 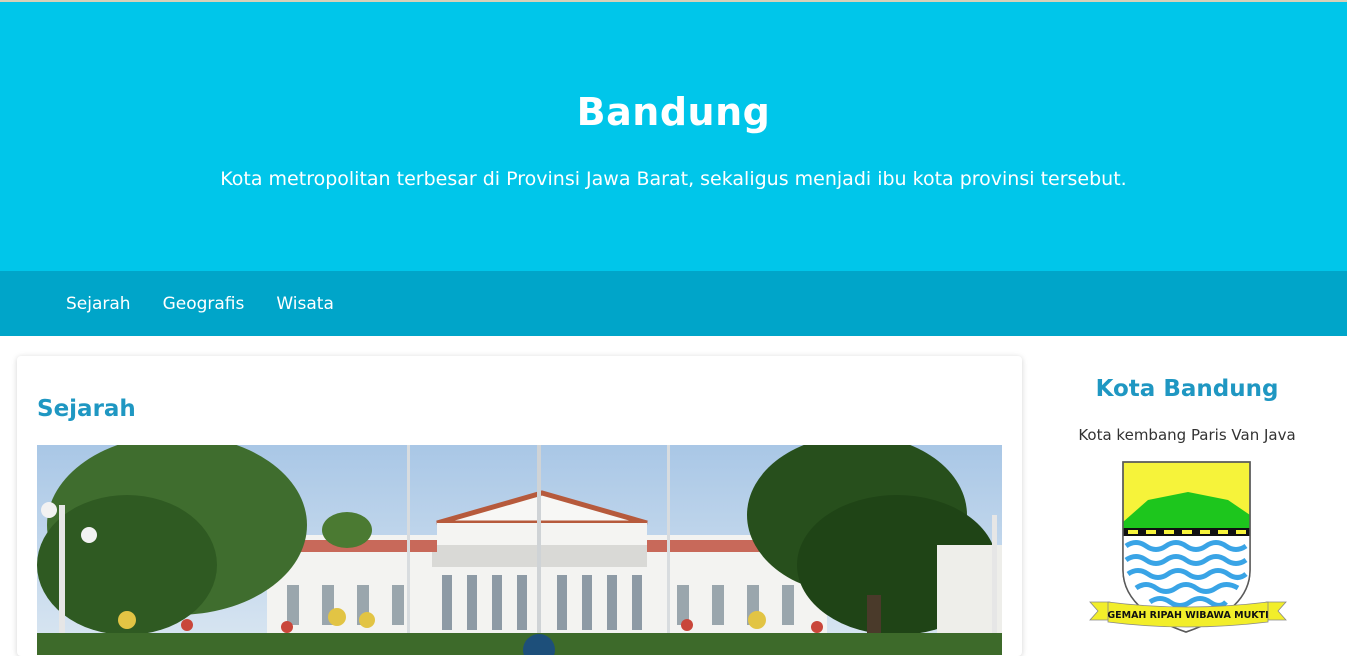 What do you see at coordinates (98, 304) in the screenshot?
I see `nav-item-sejarah: Sejarah` at bounding box center [98, 304].